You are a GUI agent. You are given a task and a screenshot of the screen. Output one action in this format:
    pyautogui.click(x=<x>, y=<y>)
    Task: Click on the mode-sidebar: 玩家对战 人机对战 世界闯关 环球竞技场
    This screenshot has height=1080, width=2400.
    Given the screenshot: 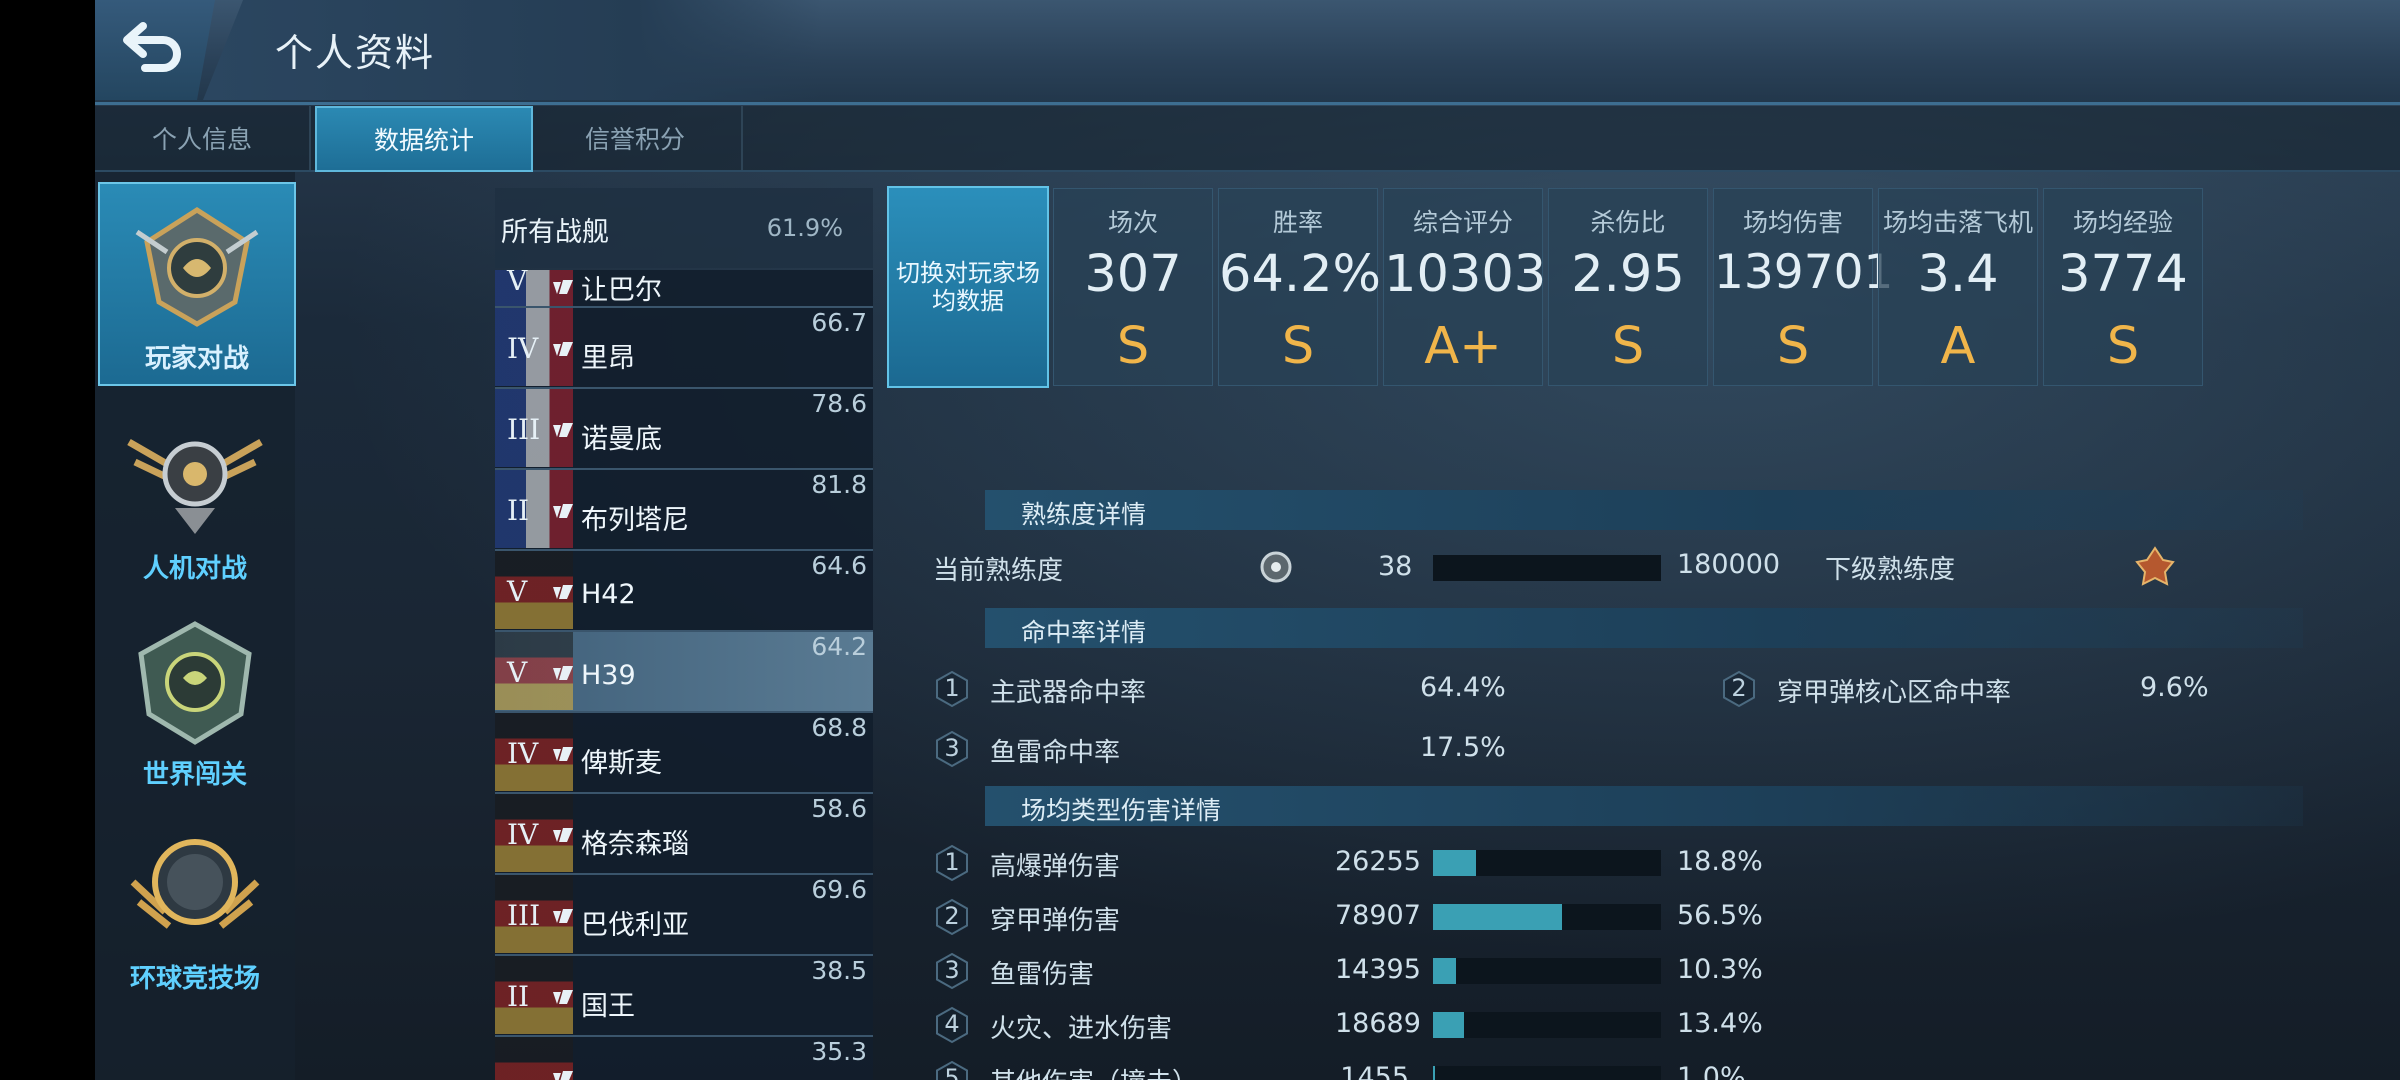 What is the action you would take?
    pyautogui.click(x=195, y=626)
    